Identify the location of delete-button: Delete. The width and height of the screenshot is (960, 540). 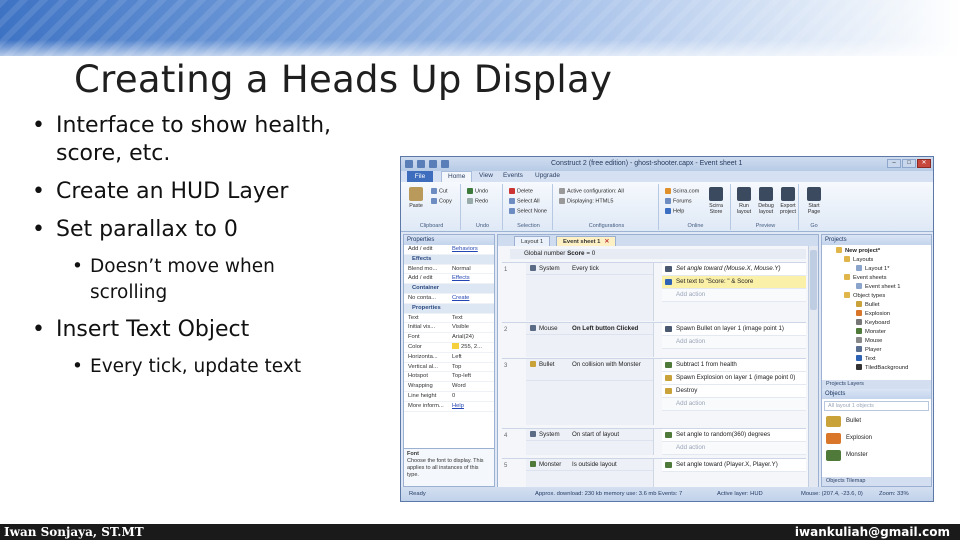
(521, 191).